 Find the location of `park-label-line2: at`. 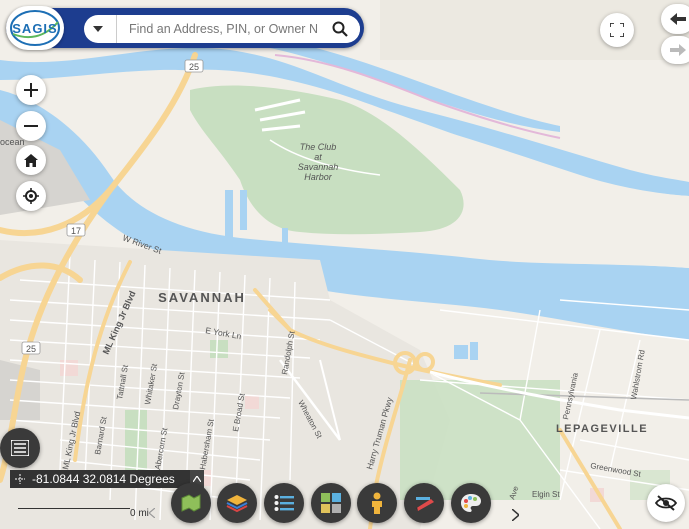

park-label-line2: at is located at coordinates (318, 157).